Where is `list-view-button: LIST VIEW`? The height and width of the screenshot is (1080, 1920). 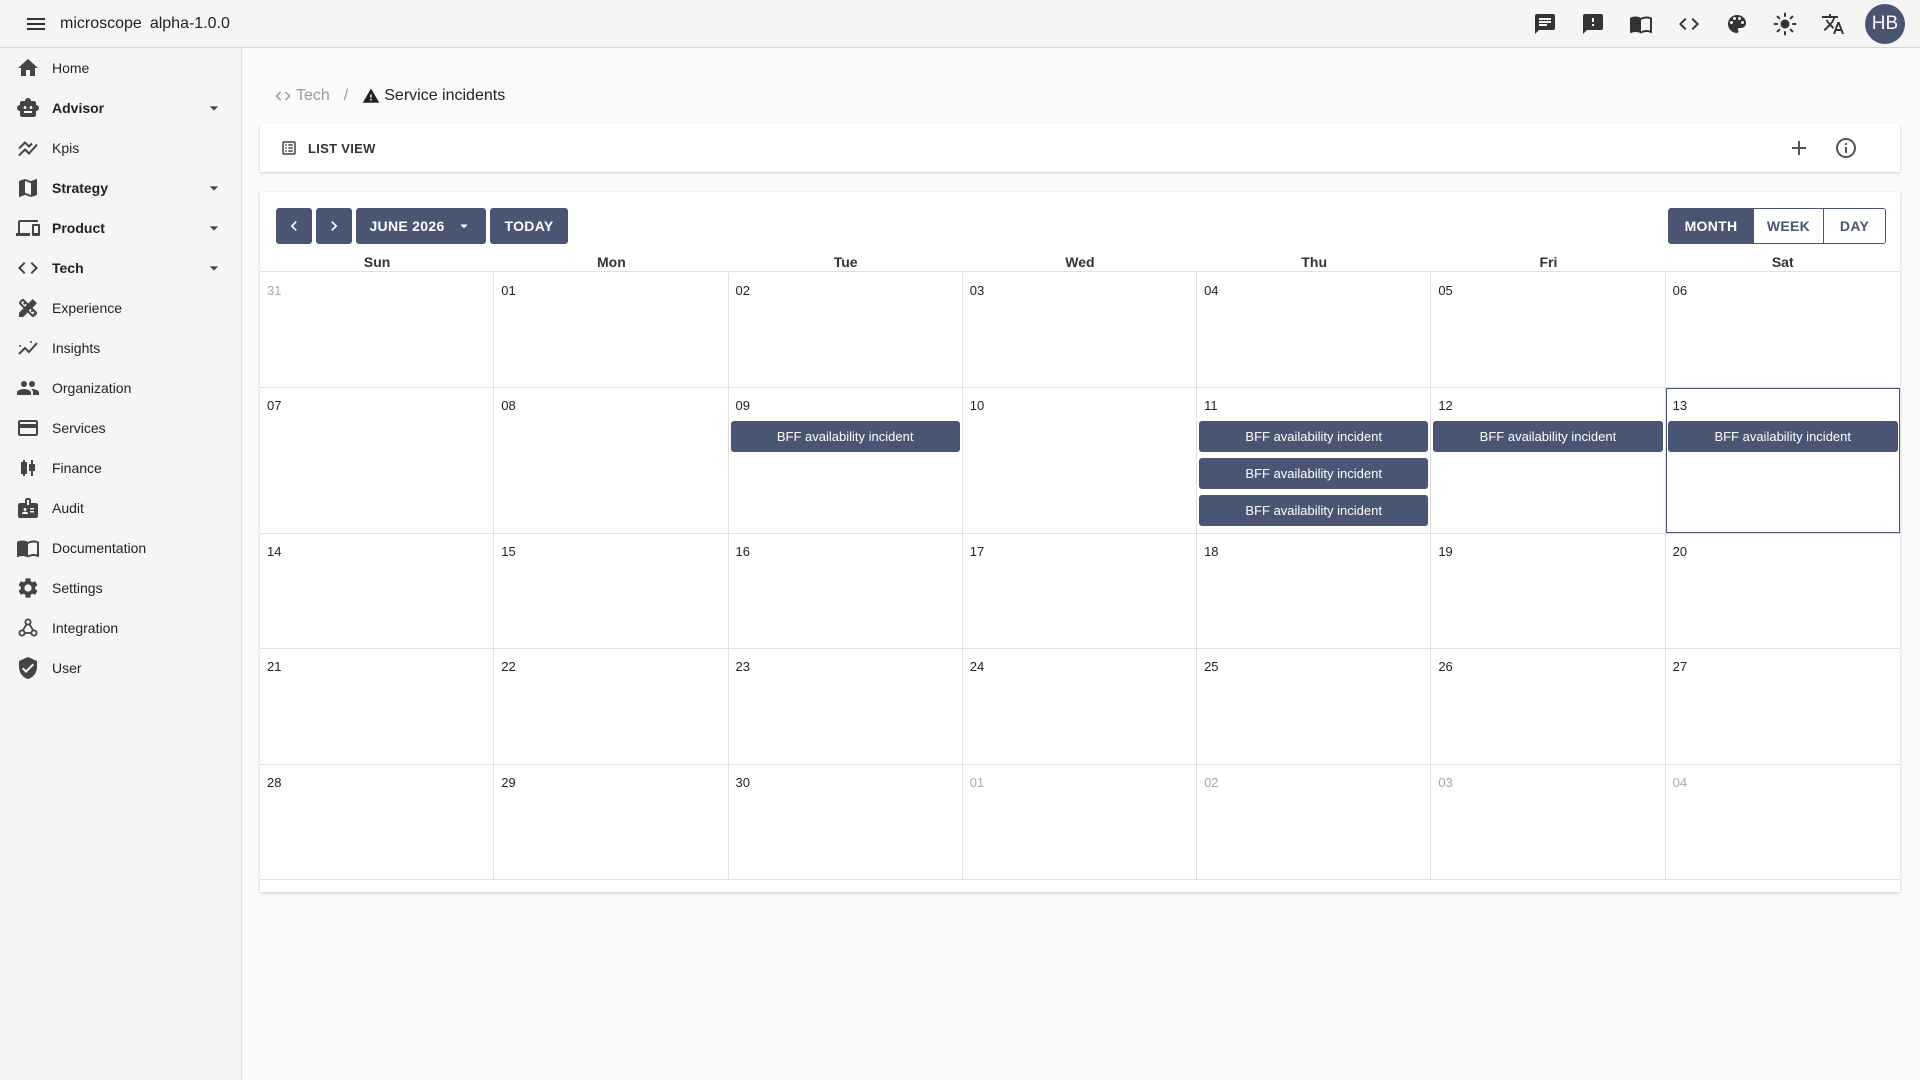 list-view-button: LIST VIEW is located at coordinates (328, 148).